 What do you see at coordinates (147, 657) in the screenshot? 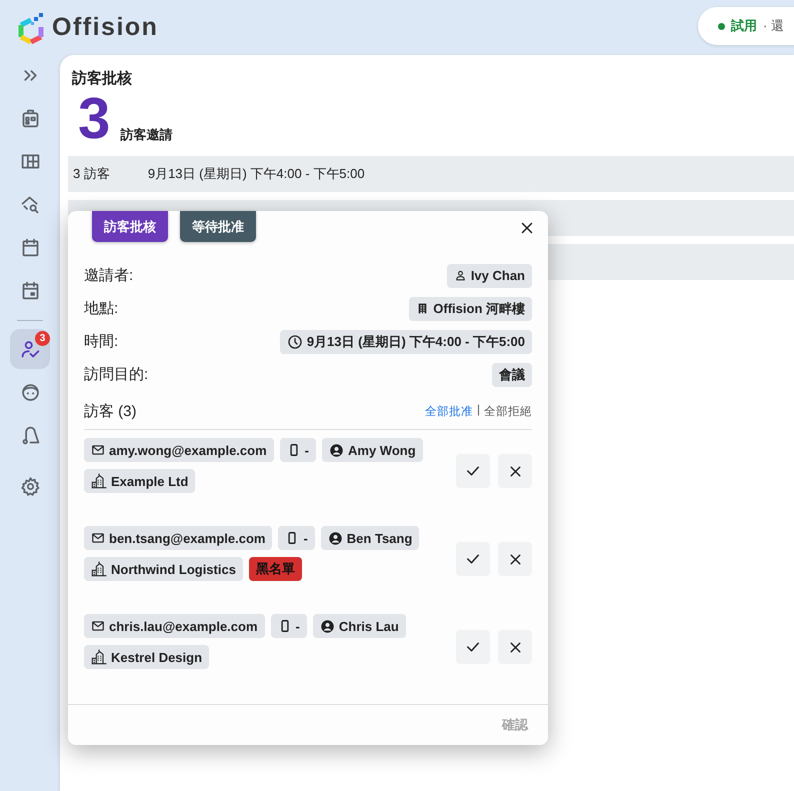
I see `company-chip: Kestrel Design` at bounding box center [147, 657].